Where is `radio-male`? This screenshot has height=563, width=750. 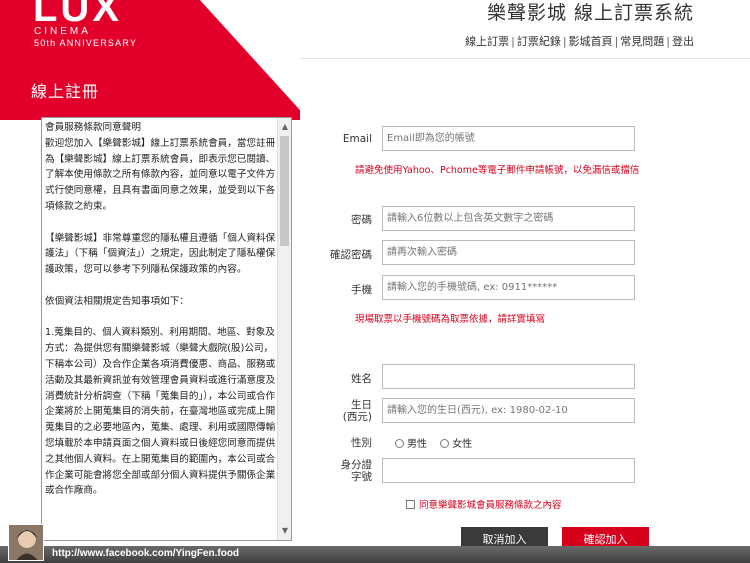 radio-male is located at coordinates (399, 443).